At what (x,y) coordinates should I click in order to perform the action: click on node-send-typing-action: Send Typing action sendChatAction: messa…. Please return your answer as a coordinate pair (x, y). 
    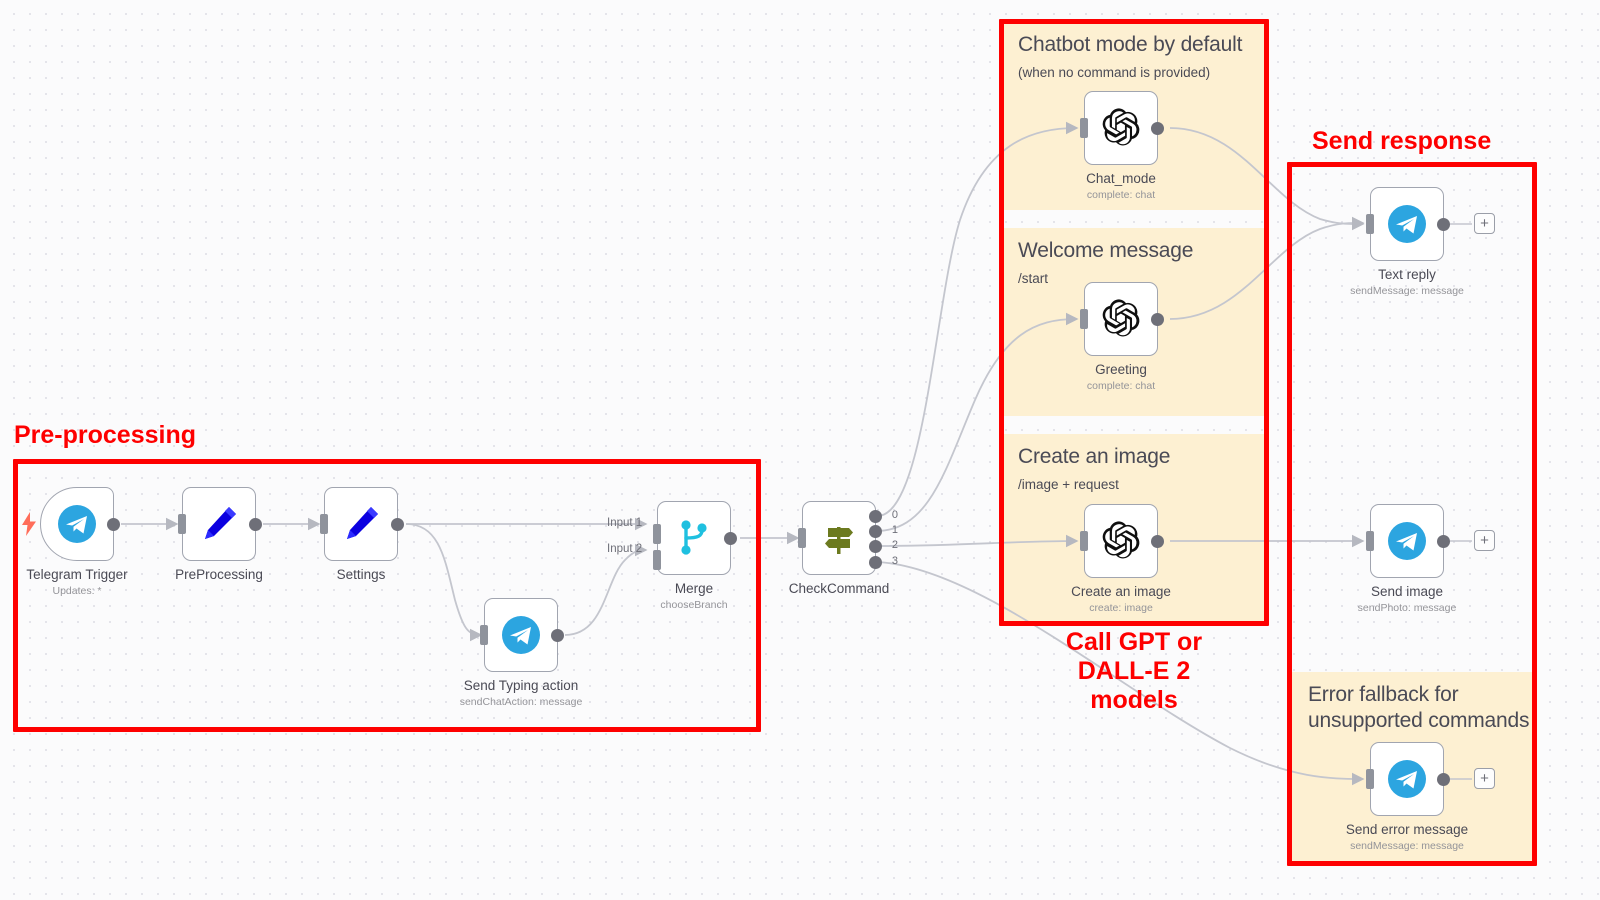
    Looking at the image, I should click on (521, 653).